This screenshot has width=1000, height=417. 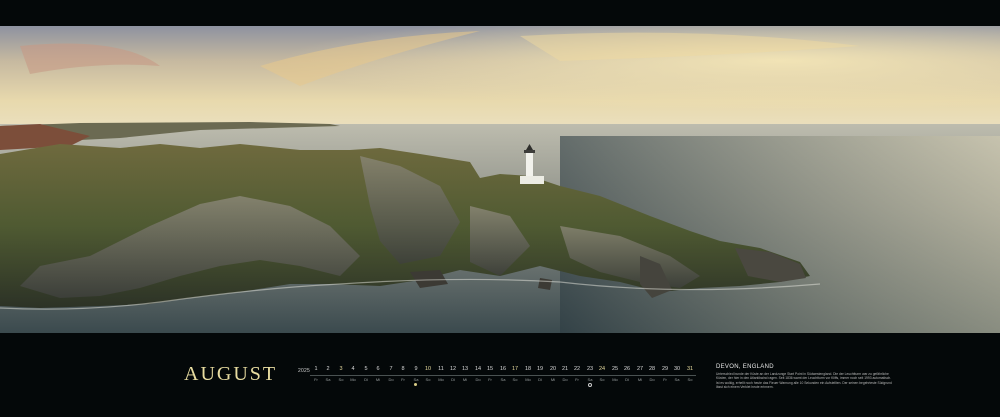 What do you see at coordinates (690, 369) in the screenshot?
I see `calendar-day-31: 31` at bounding box center [690, 369].